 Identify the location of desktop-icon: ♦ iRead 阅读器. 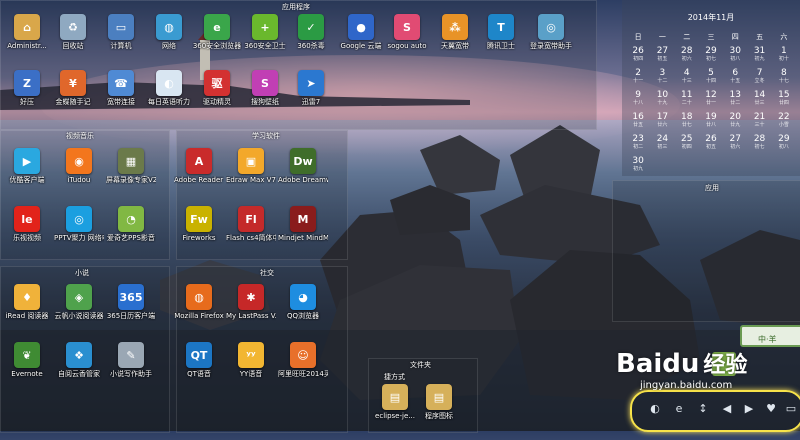
(27, 312).